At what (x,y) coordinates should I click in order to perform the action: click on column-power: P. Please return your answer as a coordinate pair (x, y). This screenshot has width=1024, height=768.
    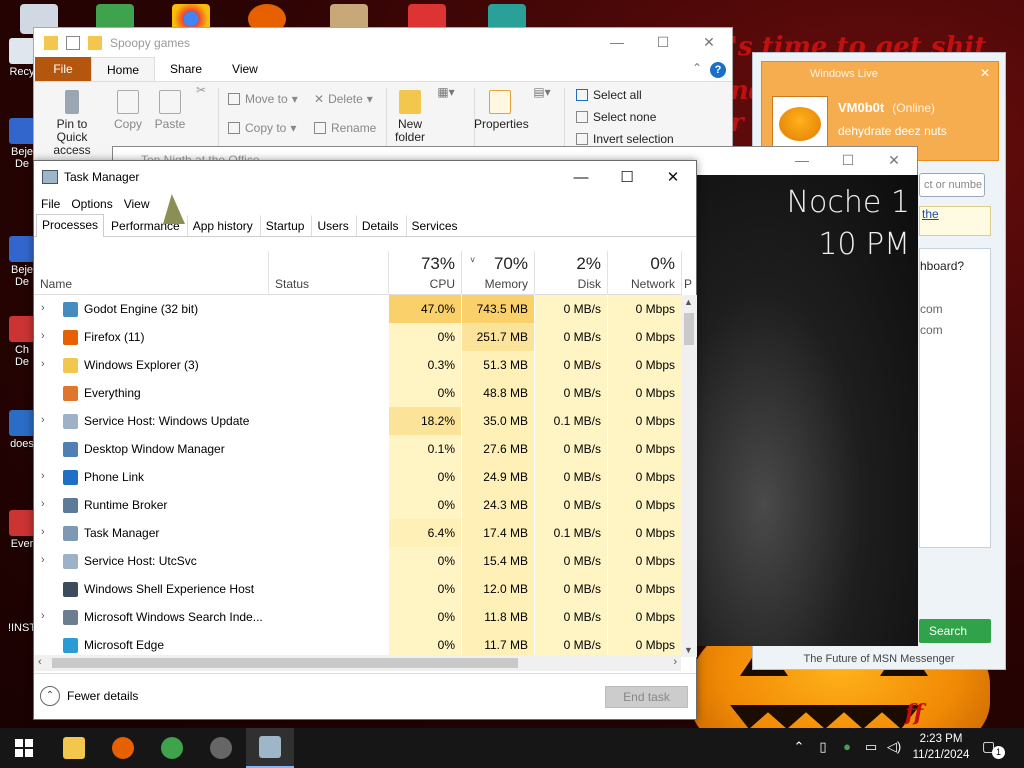
    Looking at the image, I should click on (688, 273).